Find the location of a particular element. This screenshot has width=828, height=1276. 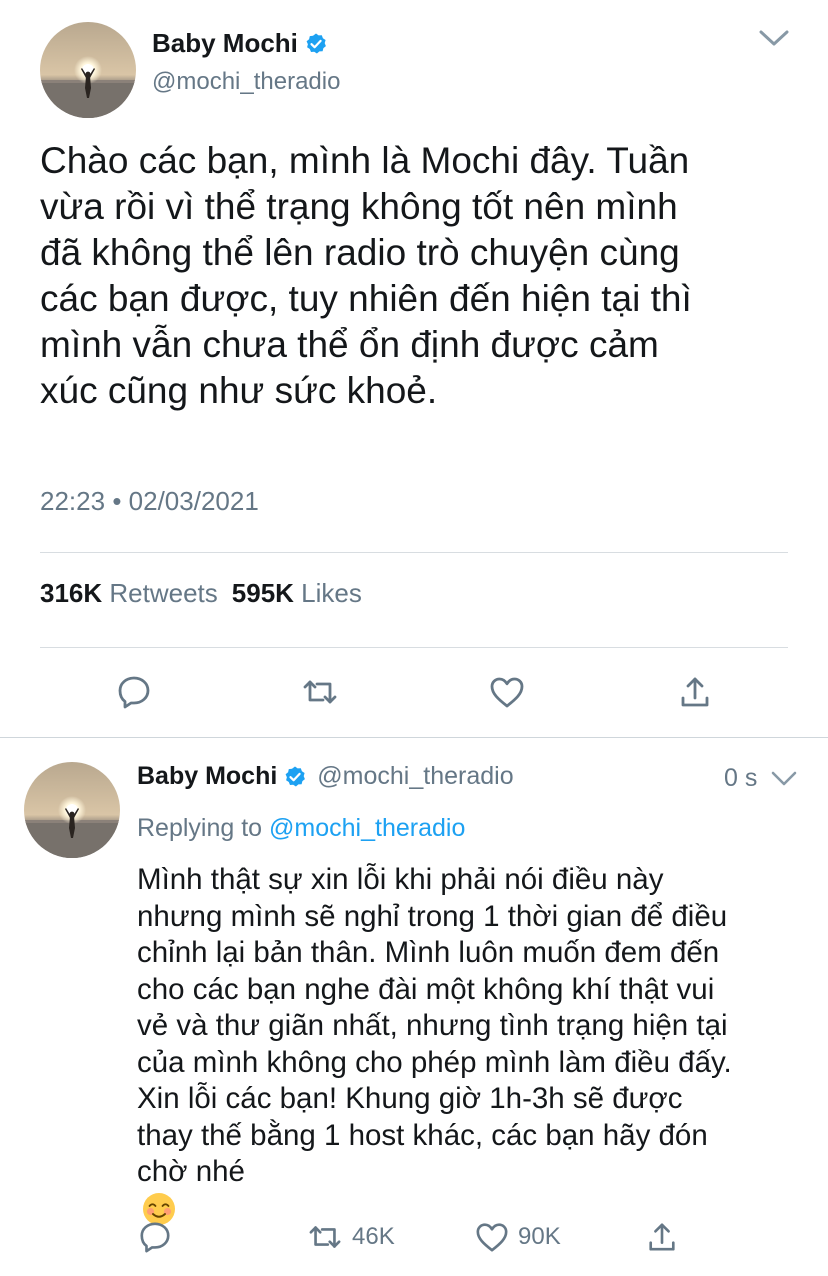

replying-to: Replying to @mochi_theradio is located at coordinates (301, 828).